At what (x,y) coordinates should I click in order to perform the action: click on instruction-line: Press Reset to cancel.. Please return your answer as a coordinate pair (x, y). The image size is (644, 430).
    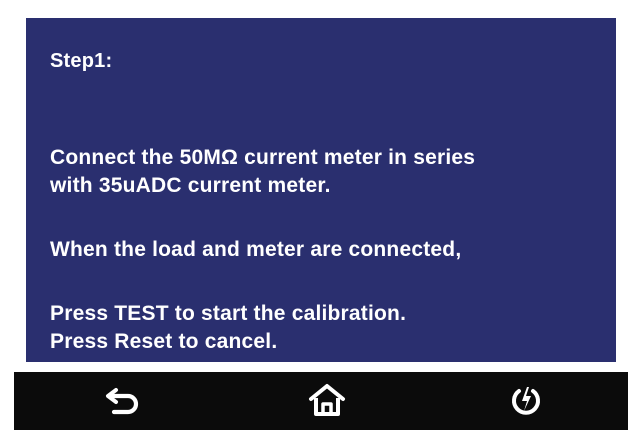
    Looking at the image, I should click on (164, 341).